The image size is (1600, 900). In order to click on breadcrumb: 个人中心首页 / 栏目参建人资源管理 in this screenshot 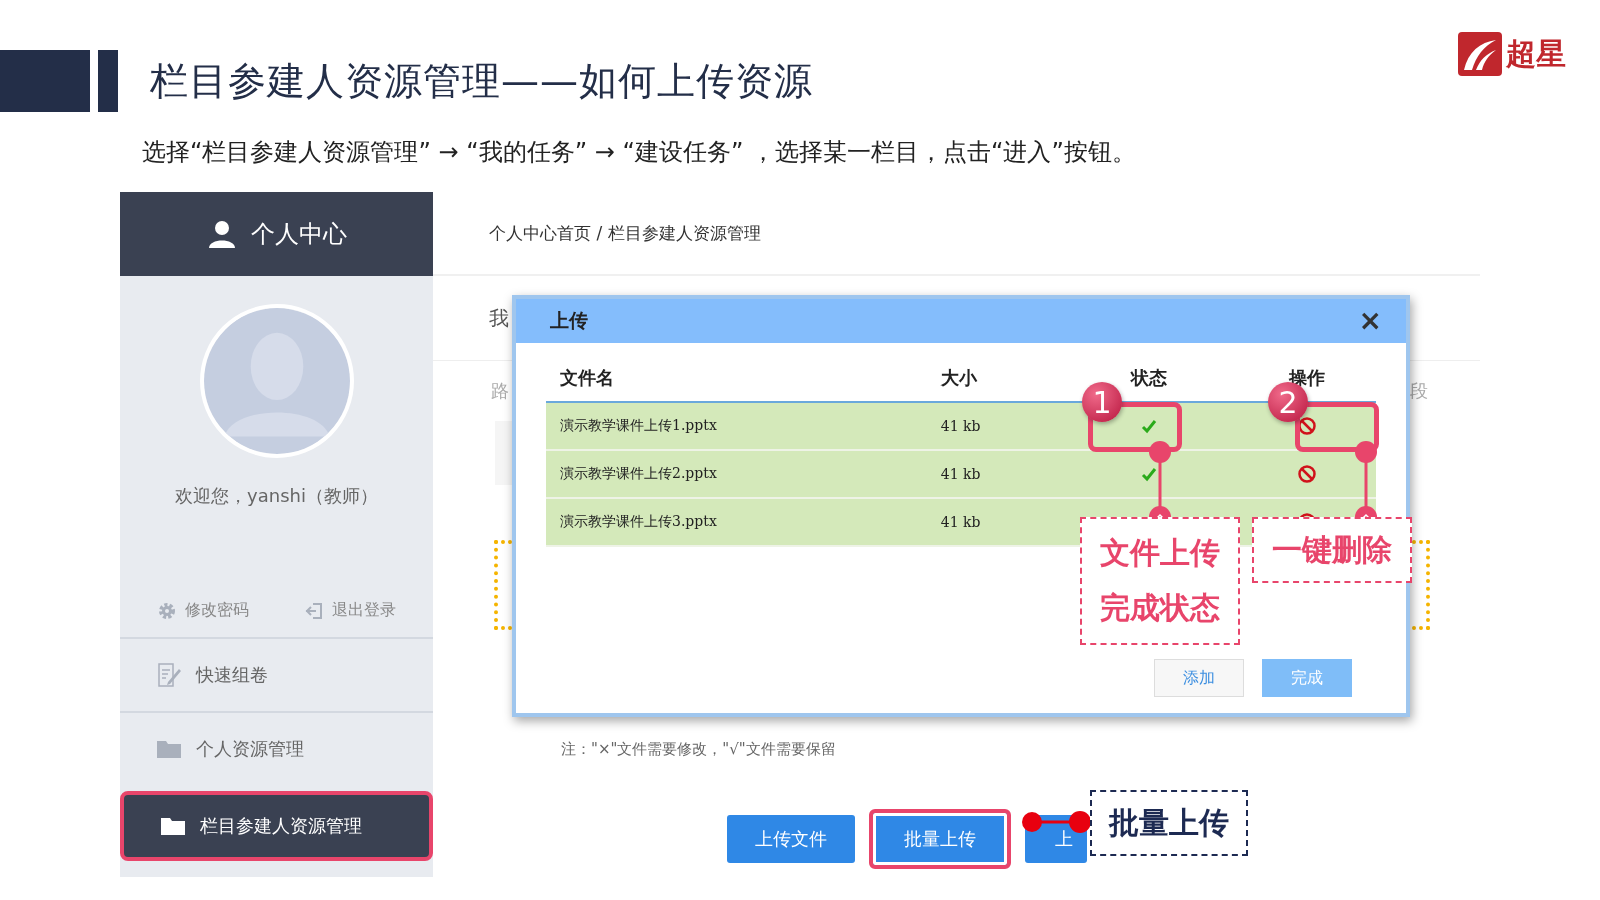, I will do `click(956, 234)`.